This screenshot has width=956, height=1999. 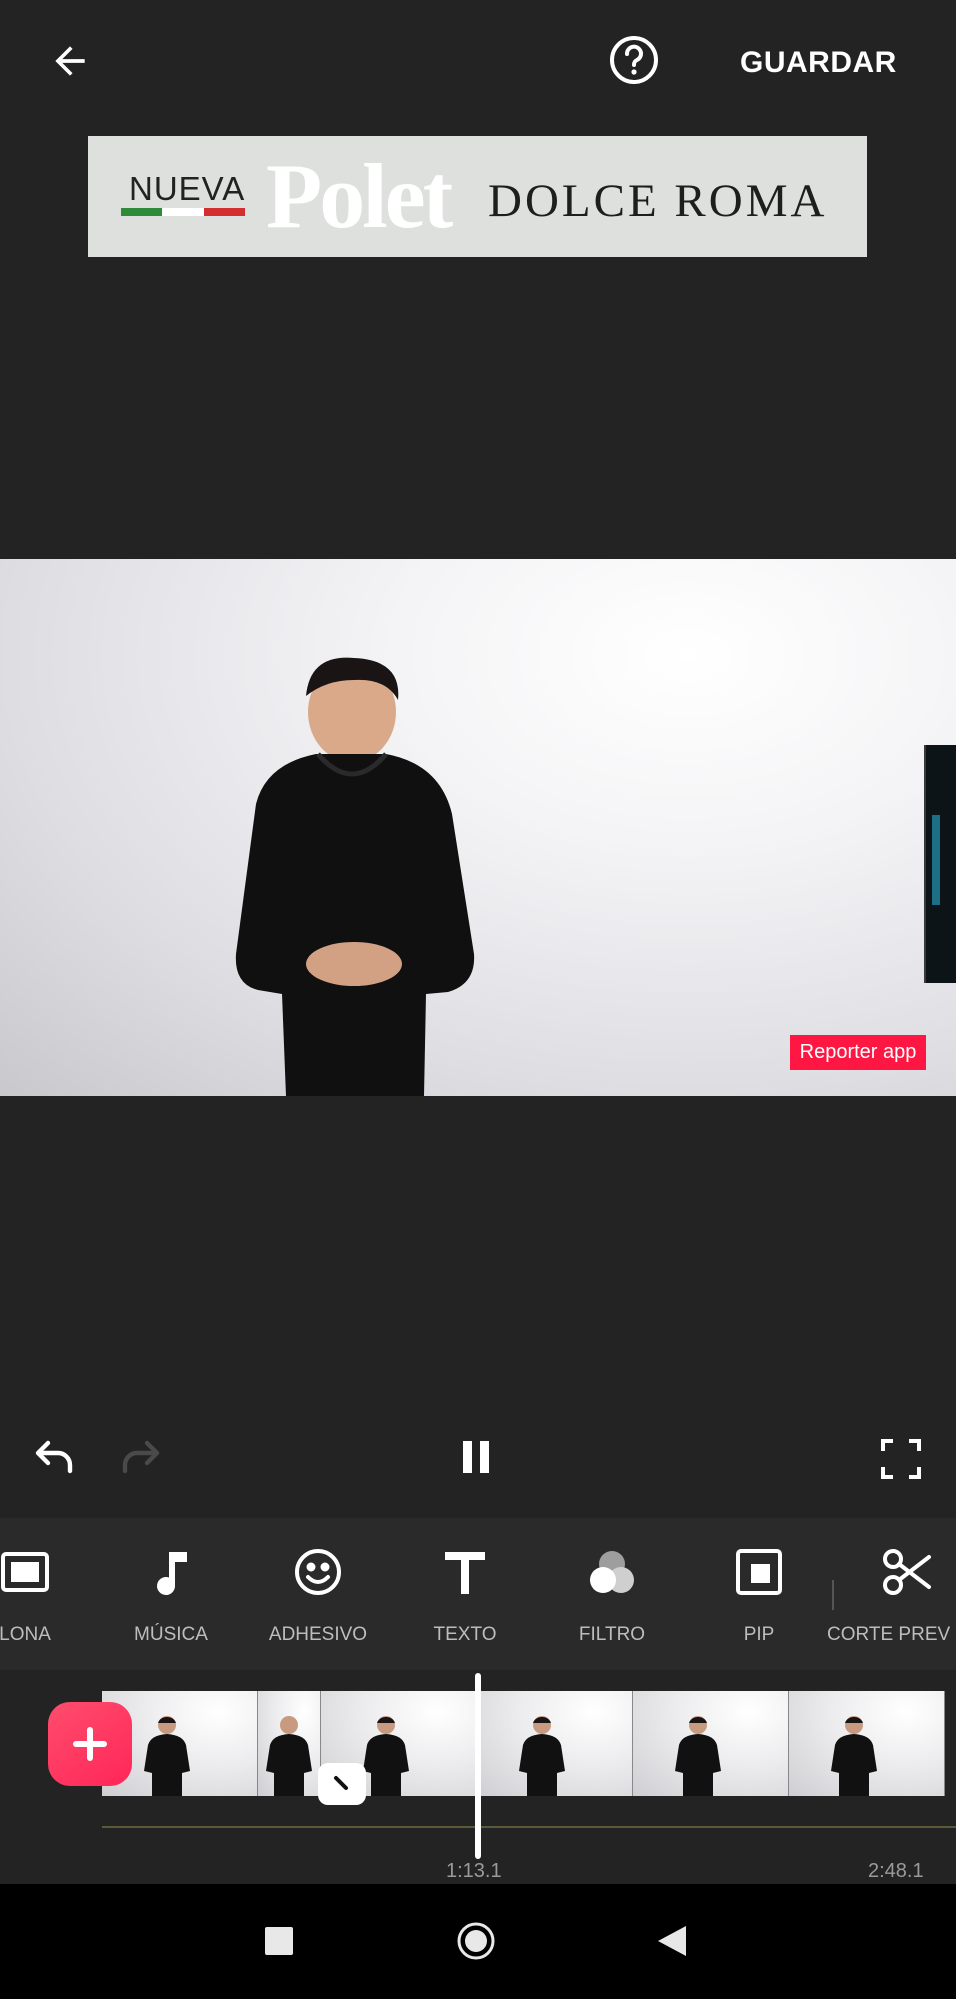 I want to click on tool-label: PIP, so click(x=759, y=1634).